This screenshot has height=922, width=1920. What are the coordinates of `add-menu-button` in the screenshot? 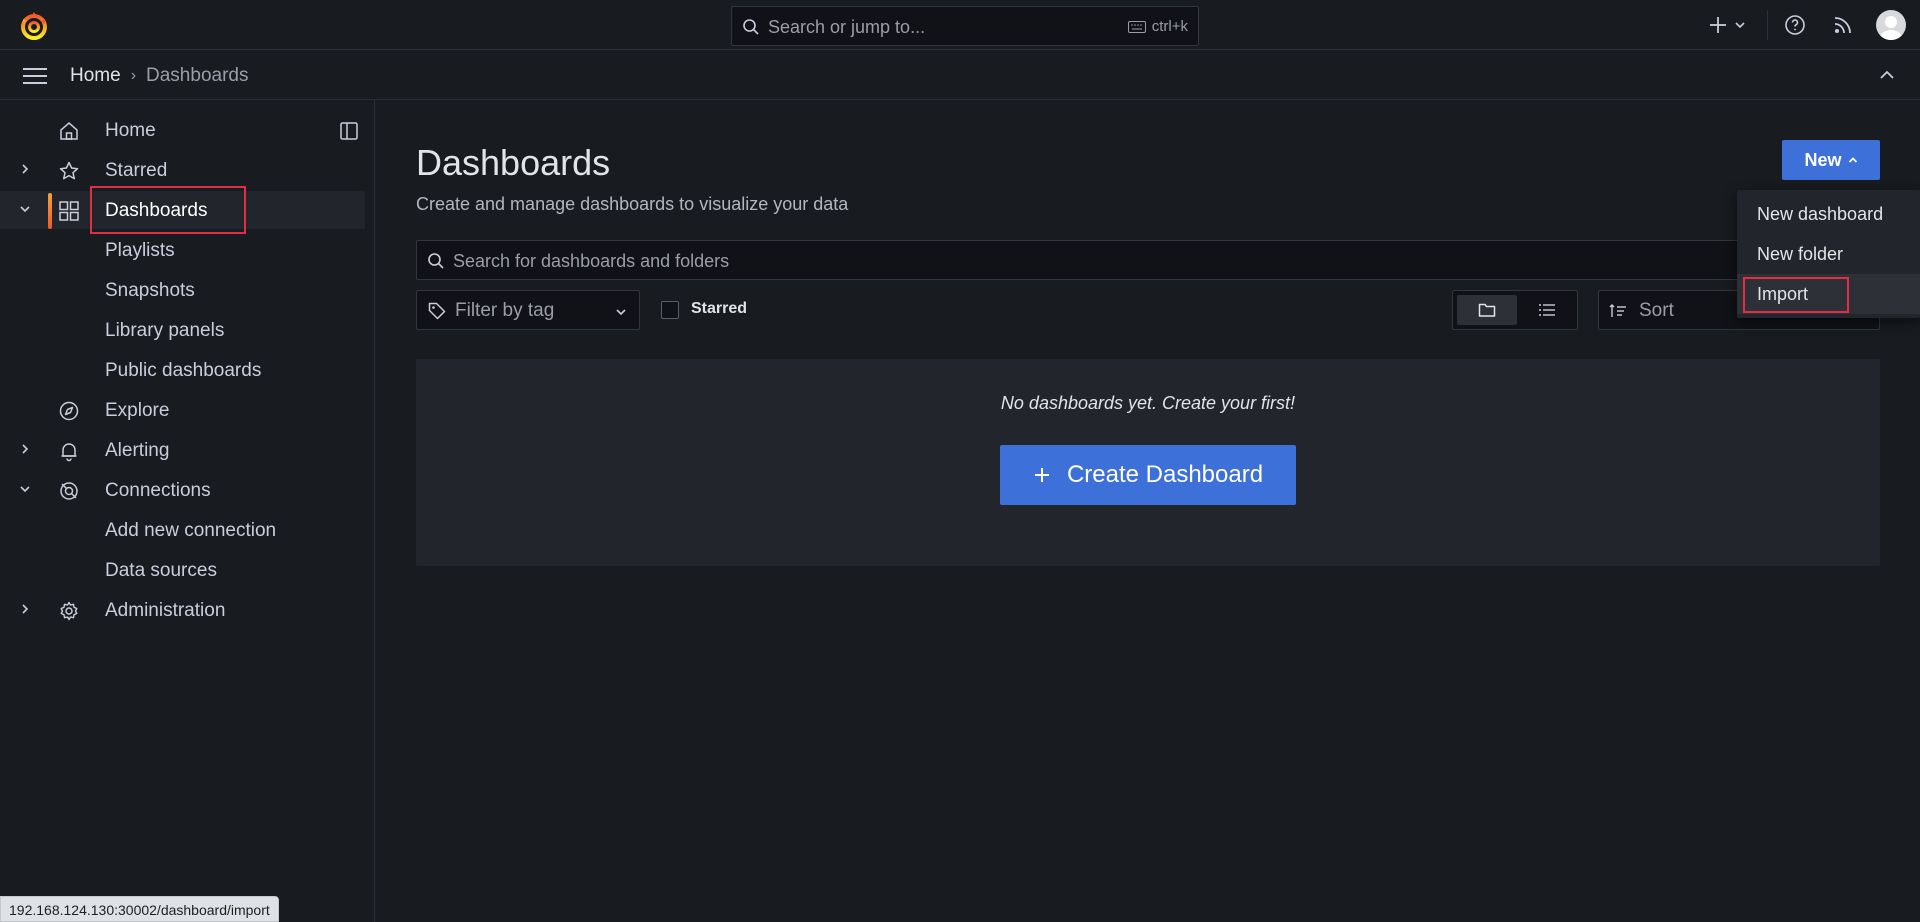 It's located at (1729, 25).